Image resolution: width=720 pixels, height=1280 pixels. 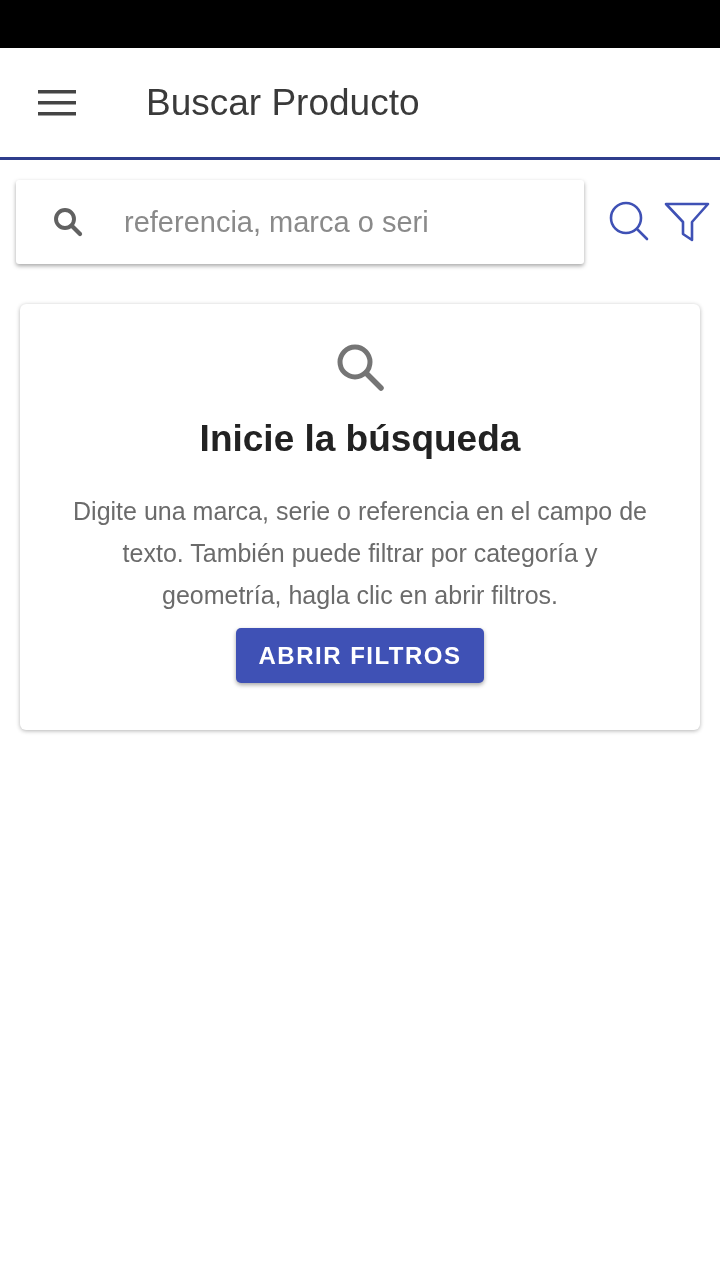 I want to click on search-field: referencia, marca o seri, so click(x=324, y=222).